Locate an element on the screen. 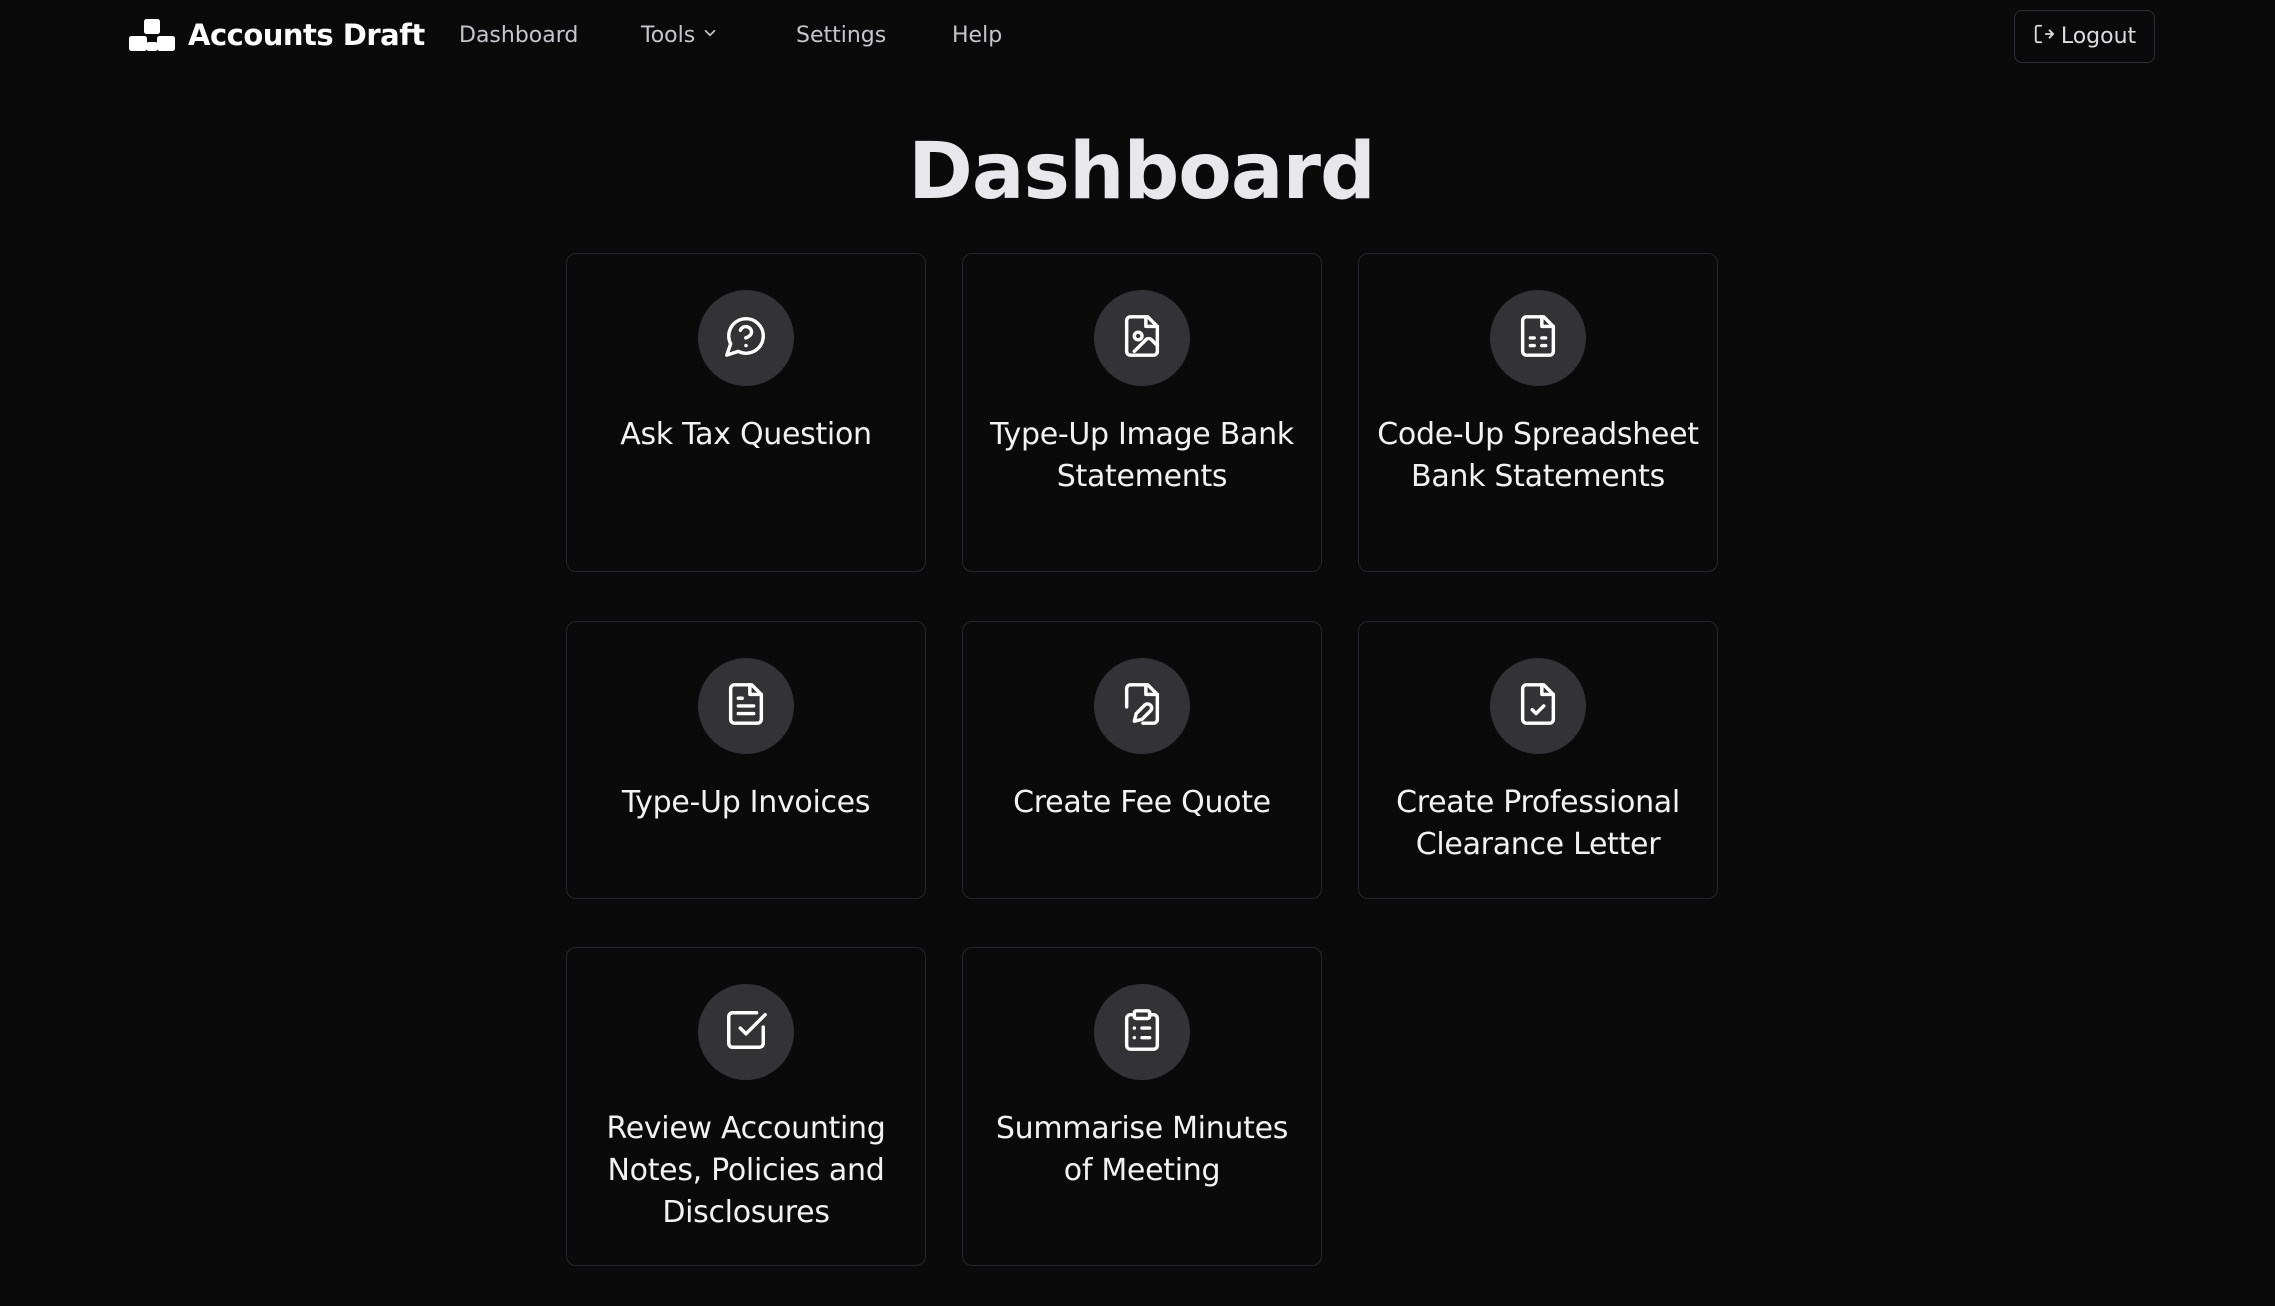  file-text-icon is located at coordinates (746, 706).